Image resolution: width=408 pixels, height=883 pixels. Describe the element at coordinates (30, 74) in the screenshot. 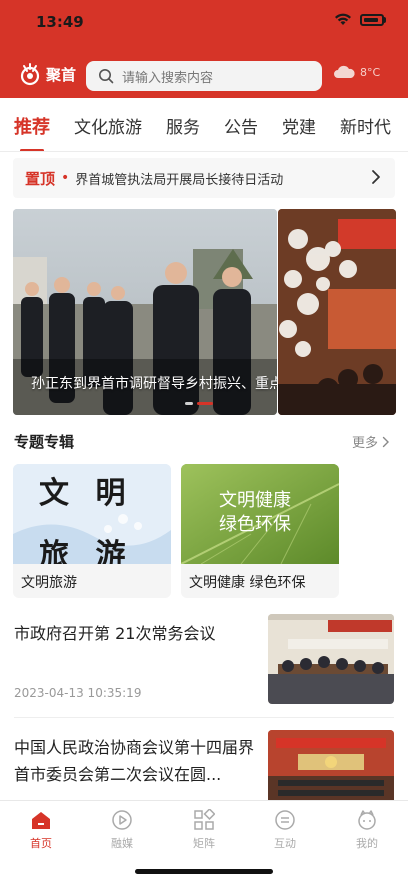

I see `logo-icon` at that location.